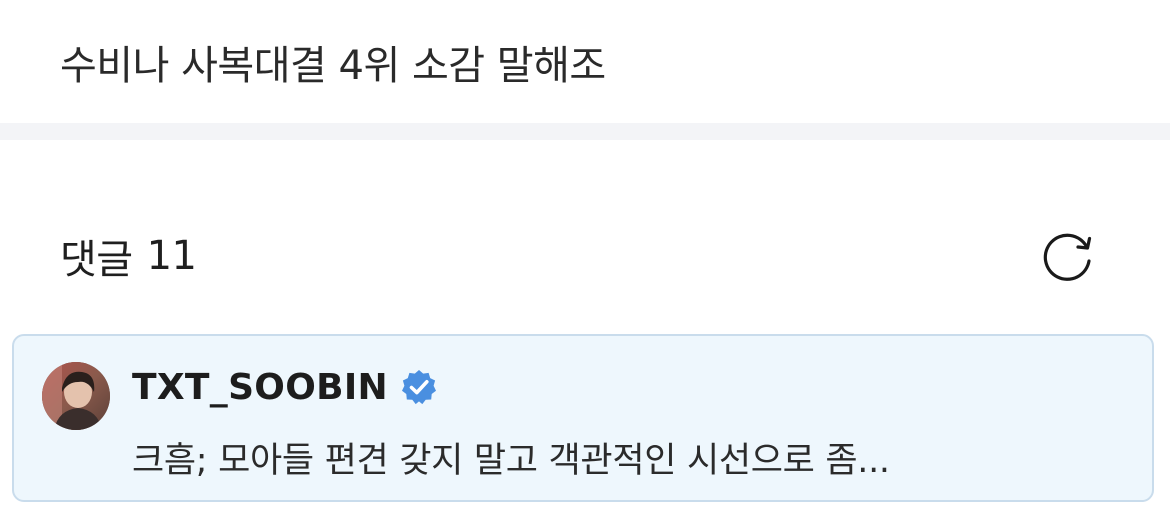  Describe the element at coordinates (333, 66) in the screenshot. I see `post-title: 수비나 사복대결 4위 소감 말해조` at that location.